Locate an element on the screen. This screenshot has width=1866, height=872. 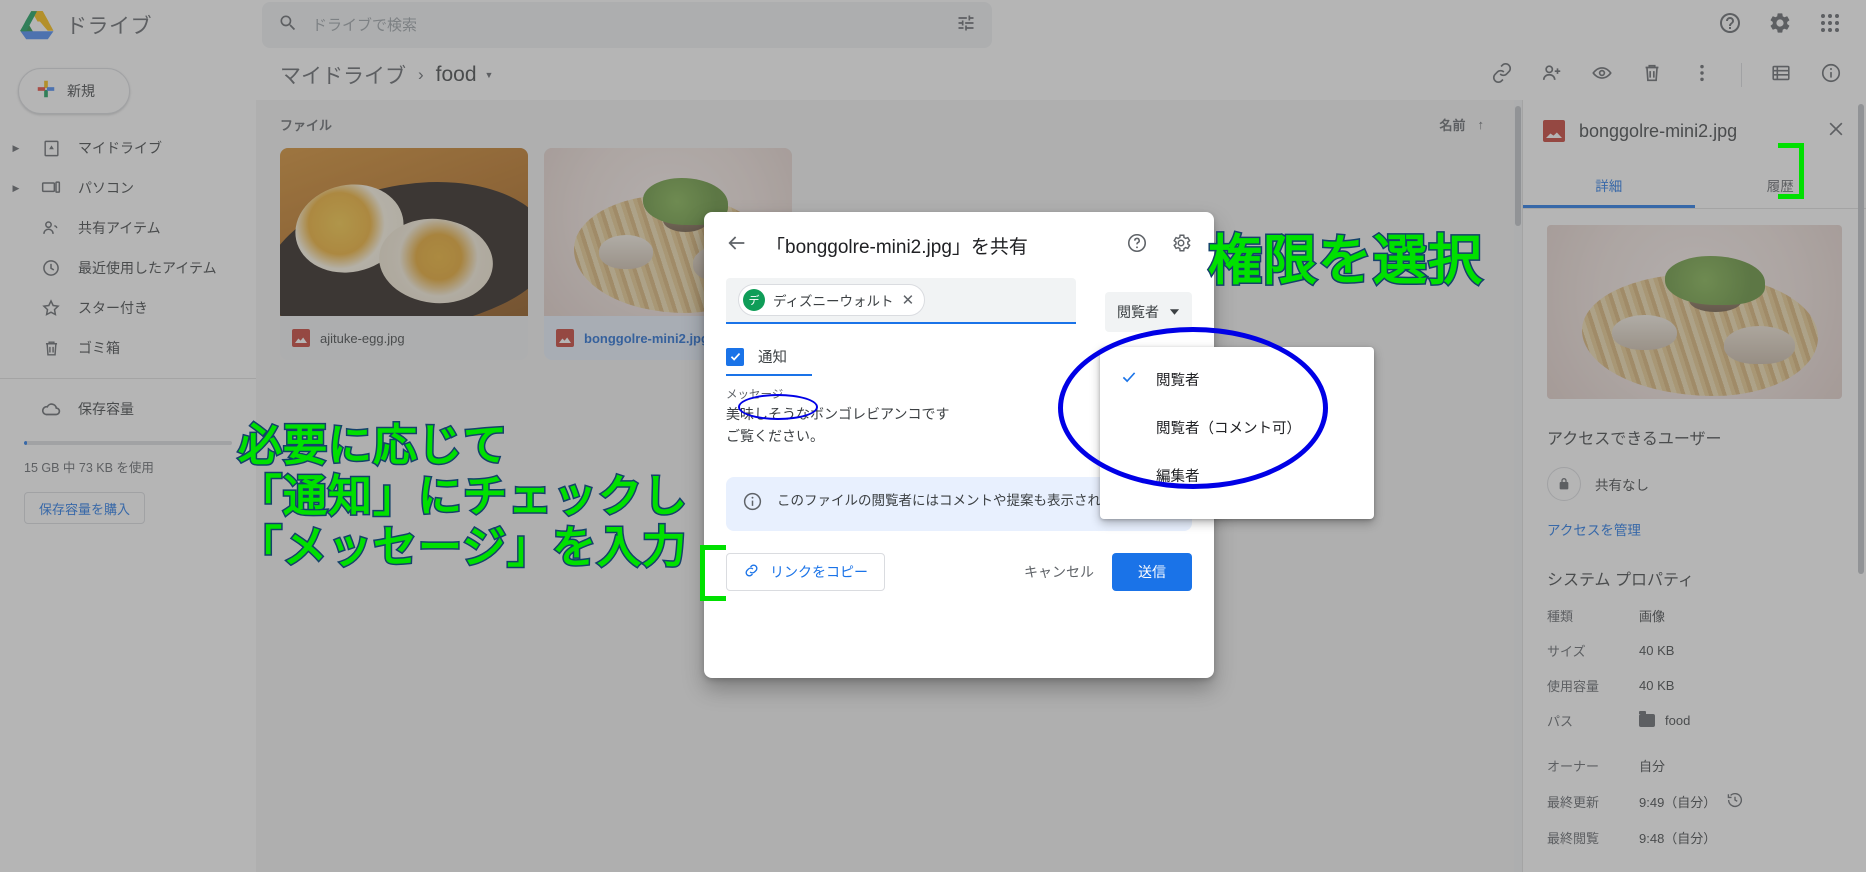
share-dialog-header-actions is located at coordinates (1159, 245).